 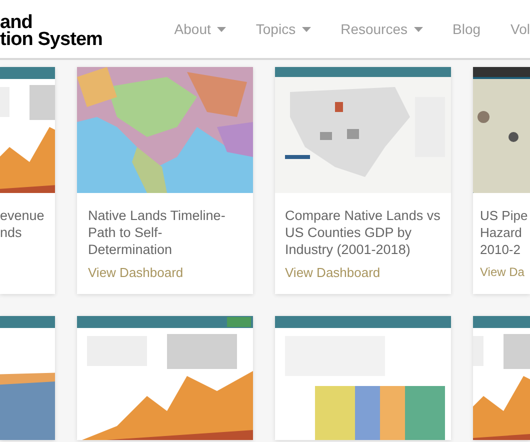 What do you see at coordinates (52, 39) in the screenshot?
I see `logo-text: tion System` at bounding box center [52, 39].